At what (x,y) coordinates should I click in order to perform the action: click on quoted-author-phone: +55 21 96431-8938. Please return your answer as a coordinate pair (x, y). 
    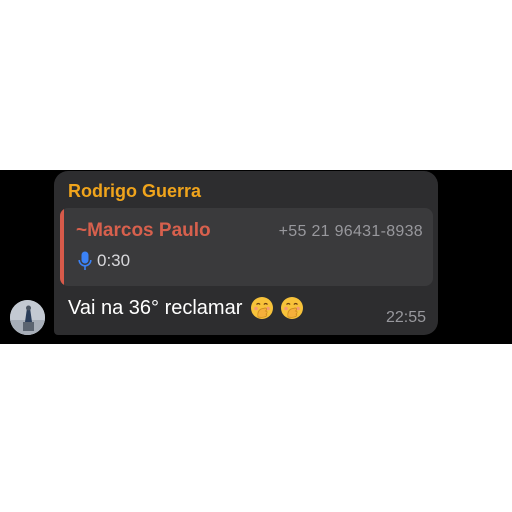
    Looking at the image, I should click on (350, 231).